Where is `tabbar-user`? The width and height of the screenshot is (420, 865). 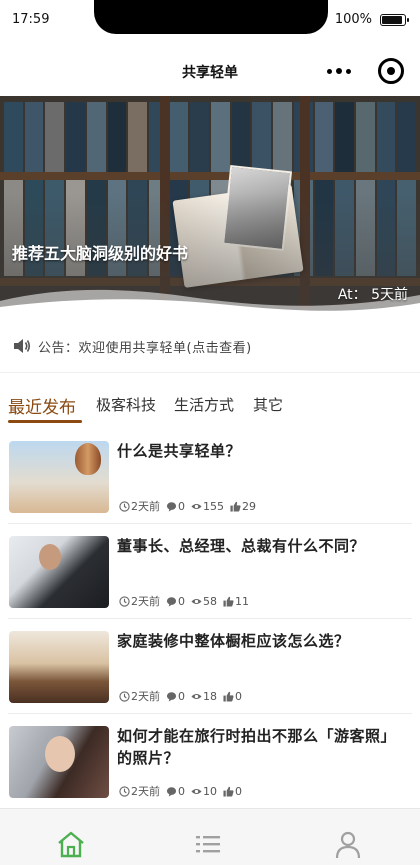
tabbar-user is located at coordinates (353, 847).